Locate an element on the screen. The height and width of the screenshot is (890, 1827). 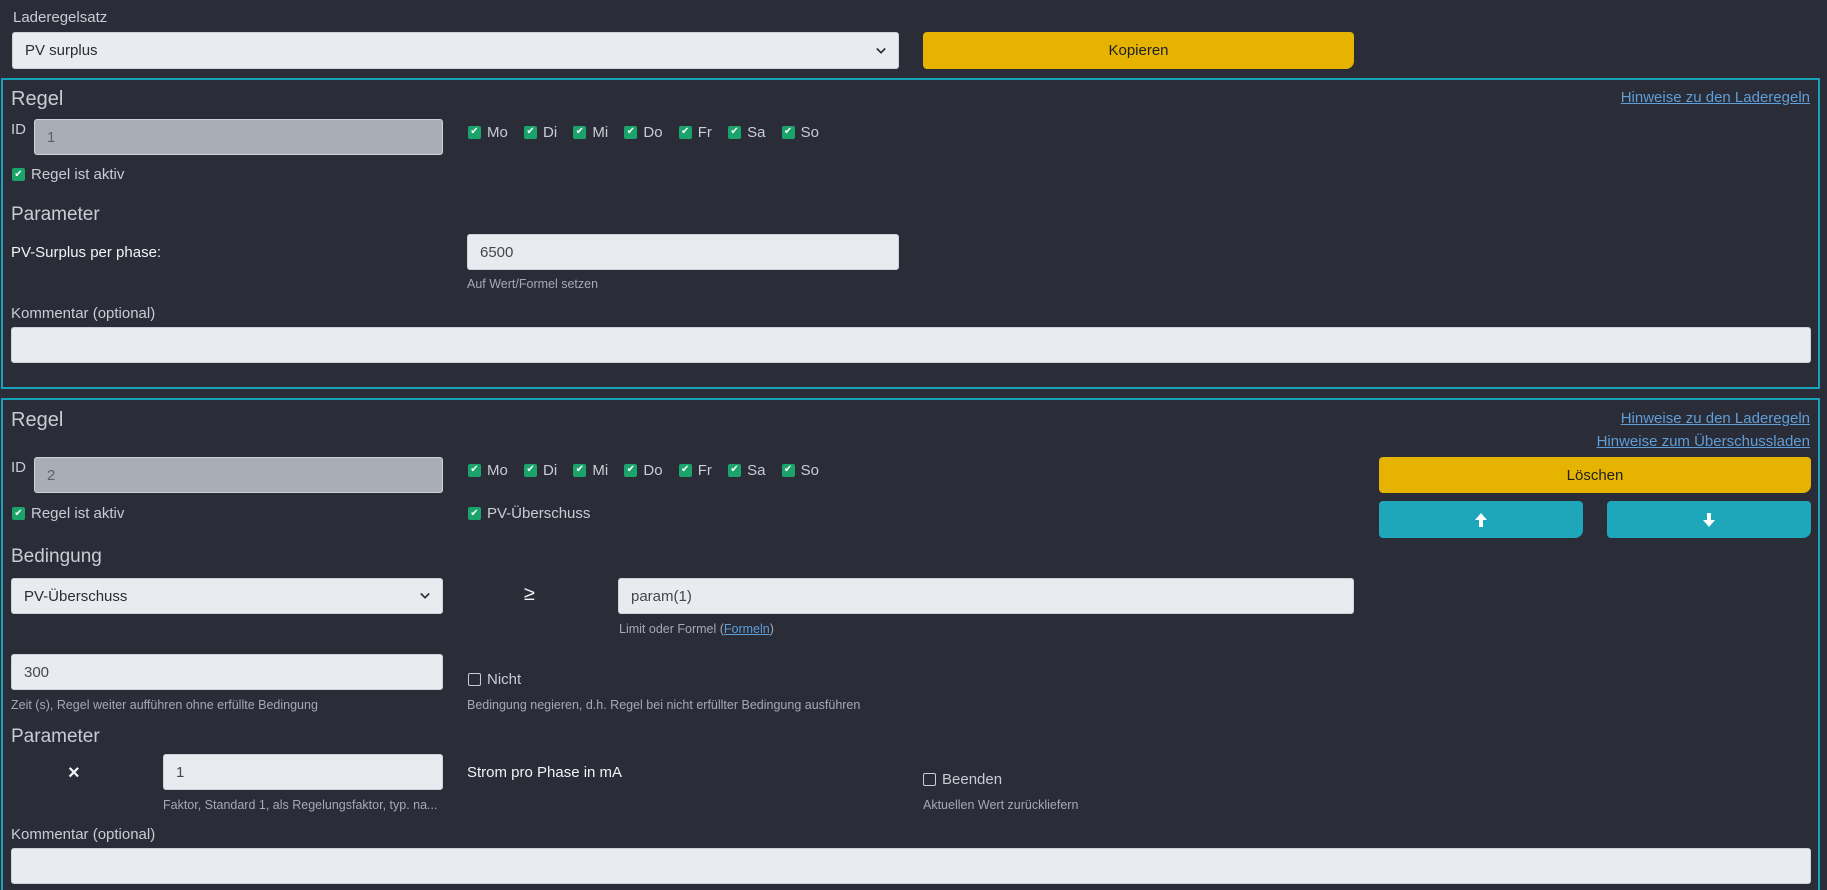
rule1-active-checkbox: Regel ist aktiv is located at coordinates (68, 174).